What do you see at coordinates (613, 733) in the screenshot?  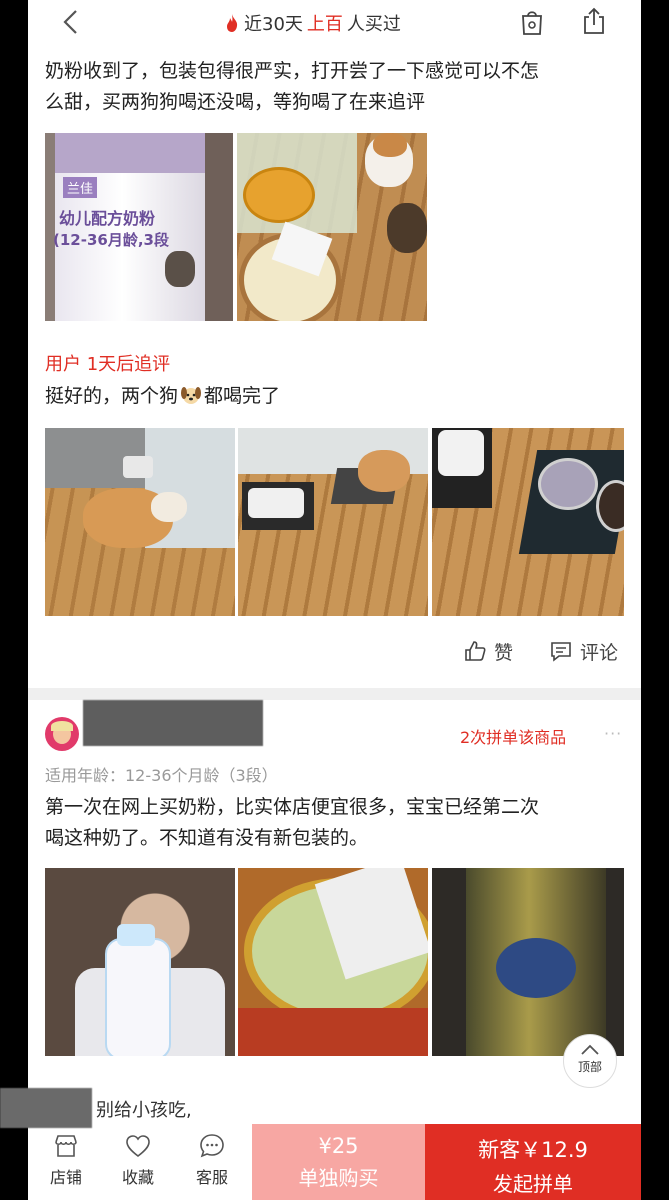 I see `more-options: ···` at bounding box center [613, 733].